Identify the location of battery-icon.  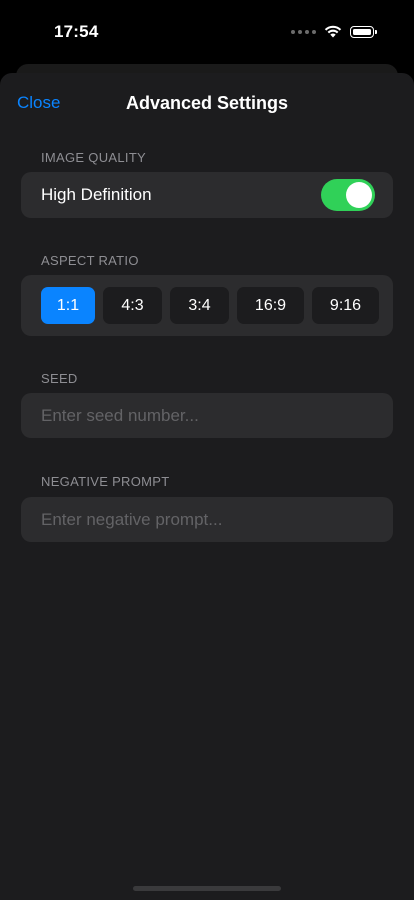
(363, 31).